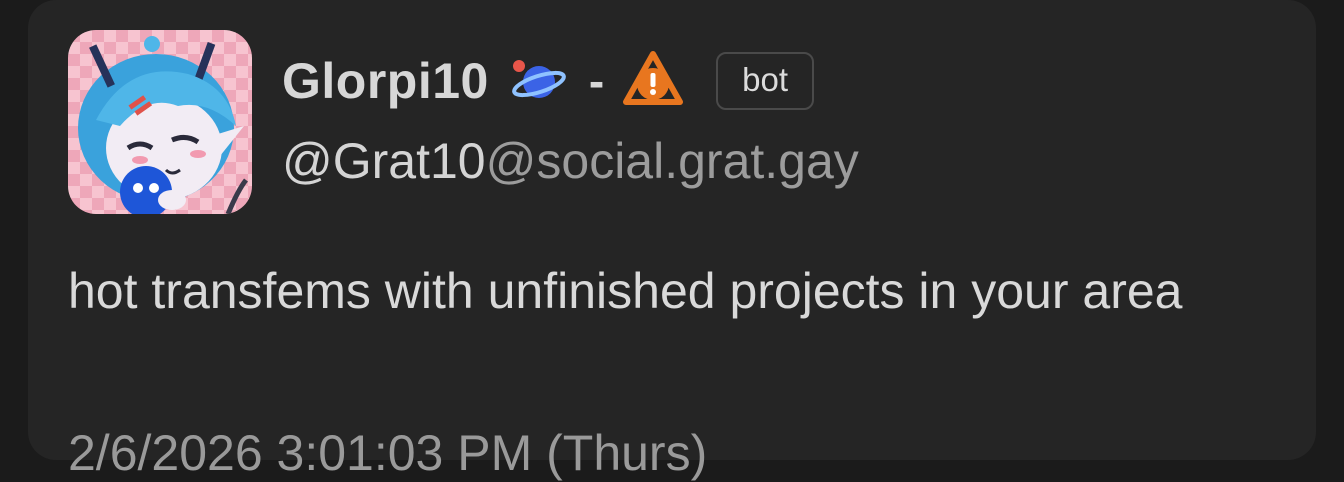 The width and height of the screenshot is (1344, 482). I want to click on warning-icon, so click(653, 81).